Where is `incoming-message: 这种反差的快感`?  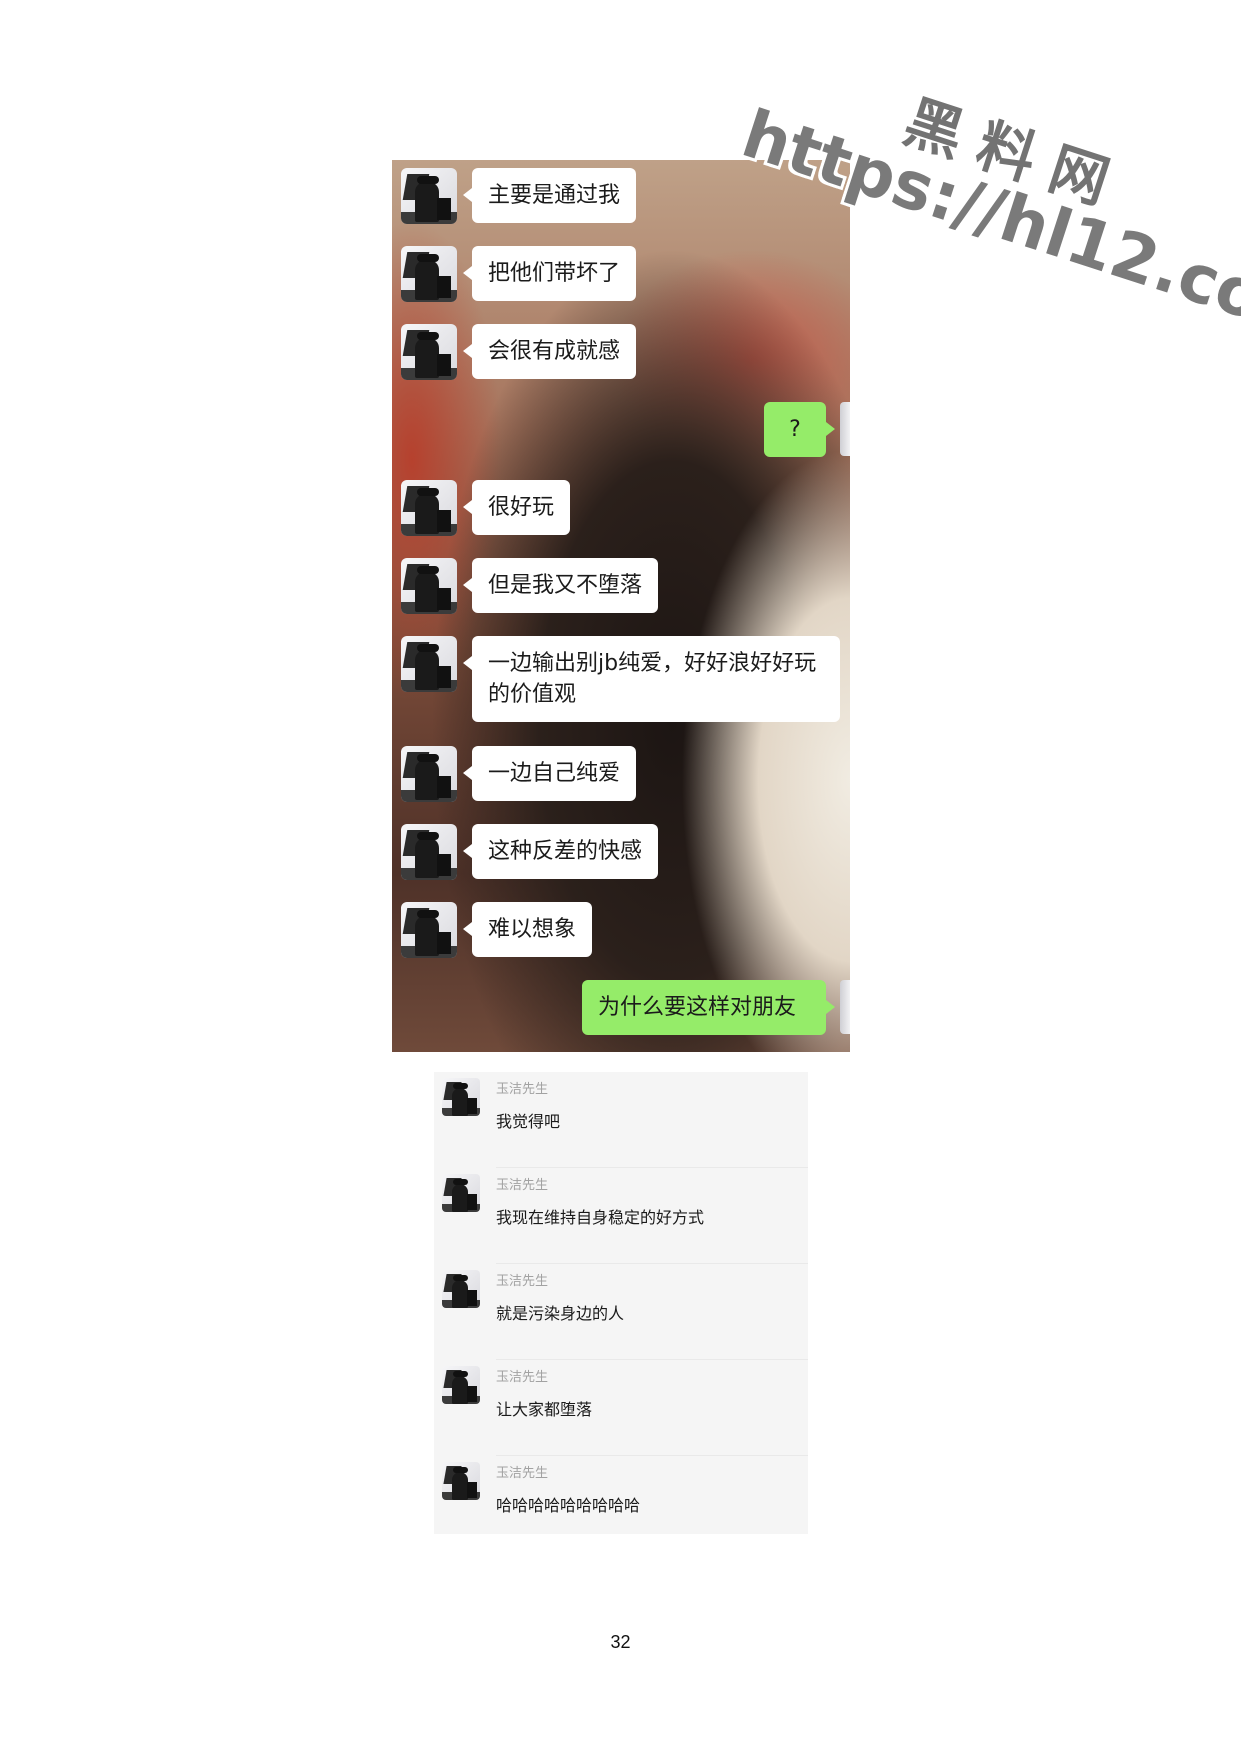
incoming-message: 这种反差的快感 is located at coordinates (560, 851).